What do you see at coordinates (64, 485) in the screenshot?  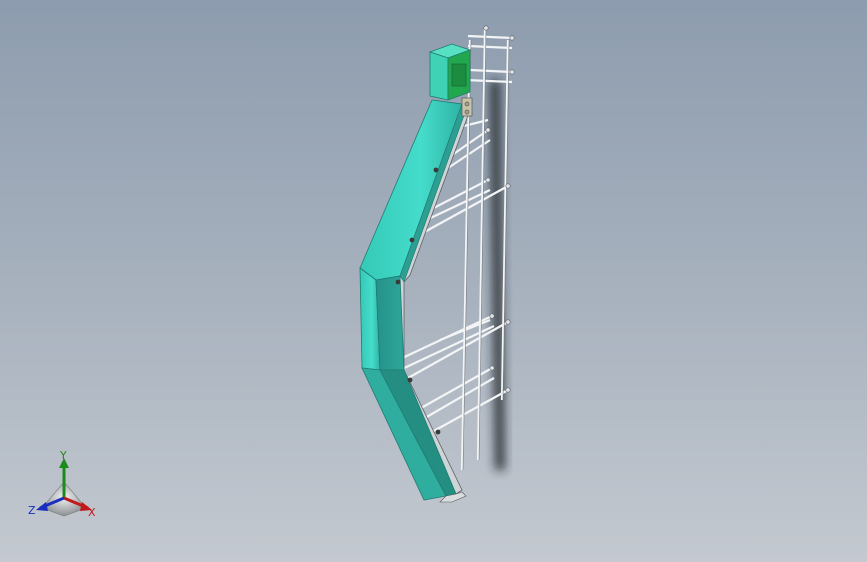 I see `coordinate-triad: Y X Z` at bounding box center [64, 485].